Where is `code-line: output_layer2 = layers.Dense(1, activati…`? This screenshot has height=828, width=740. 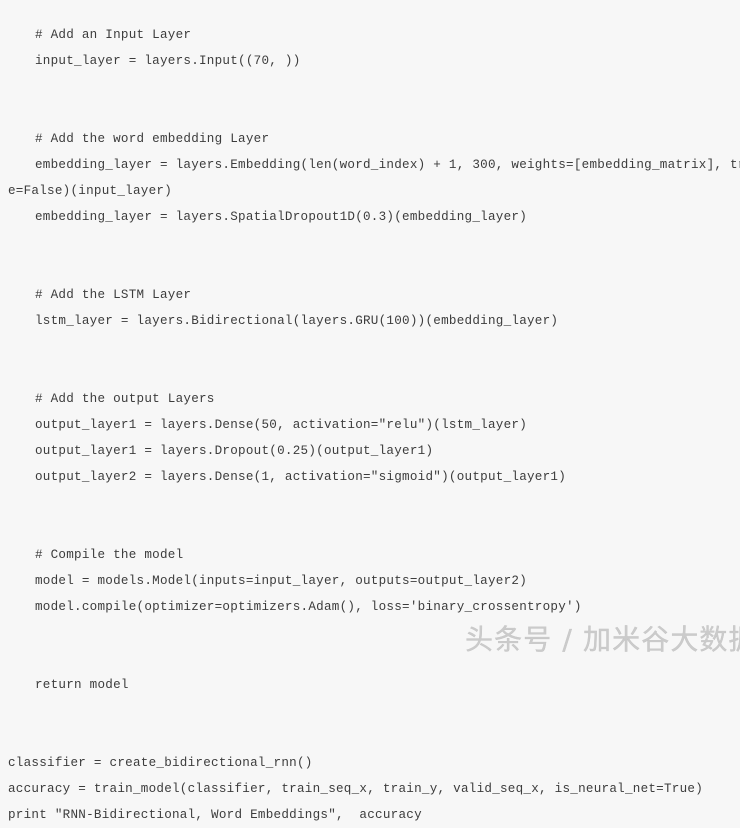 code-line: output_layer2 = layers.Dense(1, activati… is located at coordinates (301, 477).